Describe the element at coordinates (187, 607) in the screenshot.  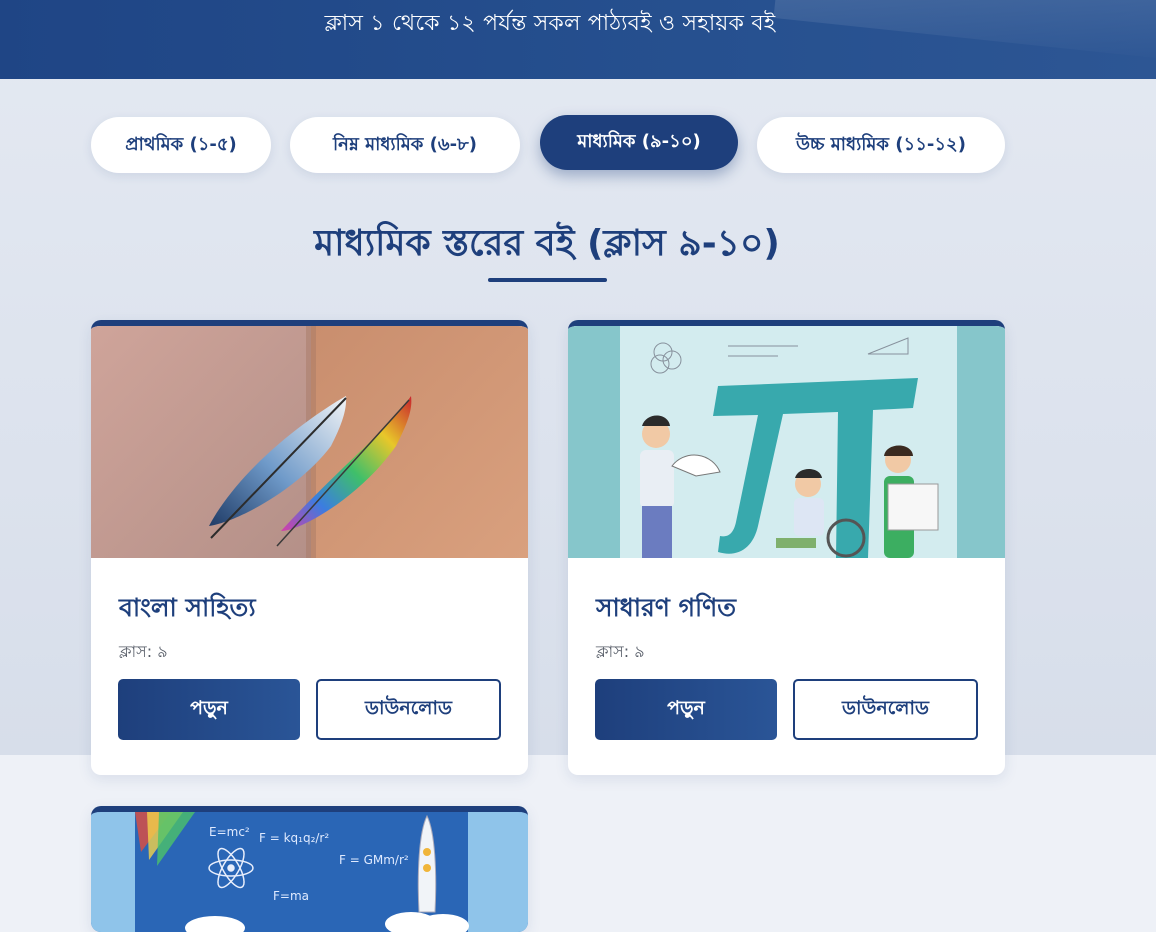
I see `book-title: বাংলা সাহিত্য` at that location.